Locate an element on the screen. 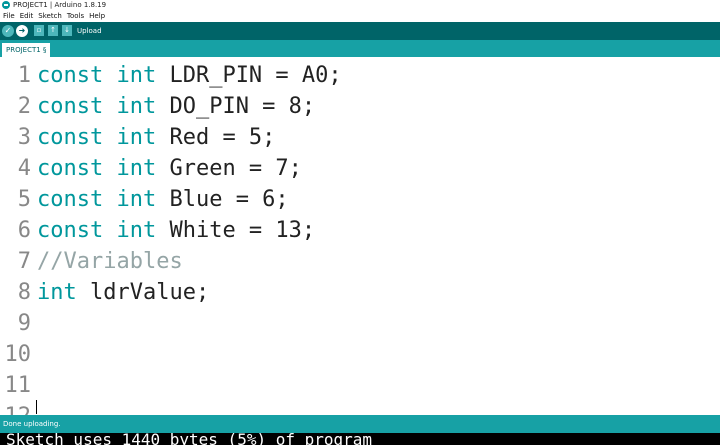 This screenshot has width=720, height=445. status-message: Done uploading. is located at coordinates (32, 424).